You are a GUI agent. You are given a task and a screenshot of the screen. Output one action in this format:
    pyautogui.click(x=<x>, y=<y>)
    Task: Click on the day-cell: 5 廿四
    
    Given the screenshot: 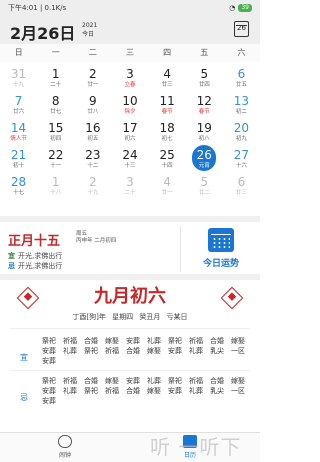 What is the action you would take?
    pyautogui.click(x=204, y=77)
    